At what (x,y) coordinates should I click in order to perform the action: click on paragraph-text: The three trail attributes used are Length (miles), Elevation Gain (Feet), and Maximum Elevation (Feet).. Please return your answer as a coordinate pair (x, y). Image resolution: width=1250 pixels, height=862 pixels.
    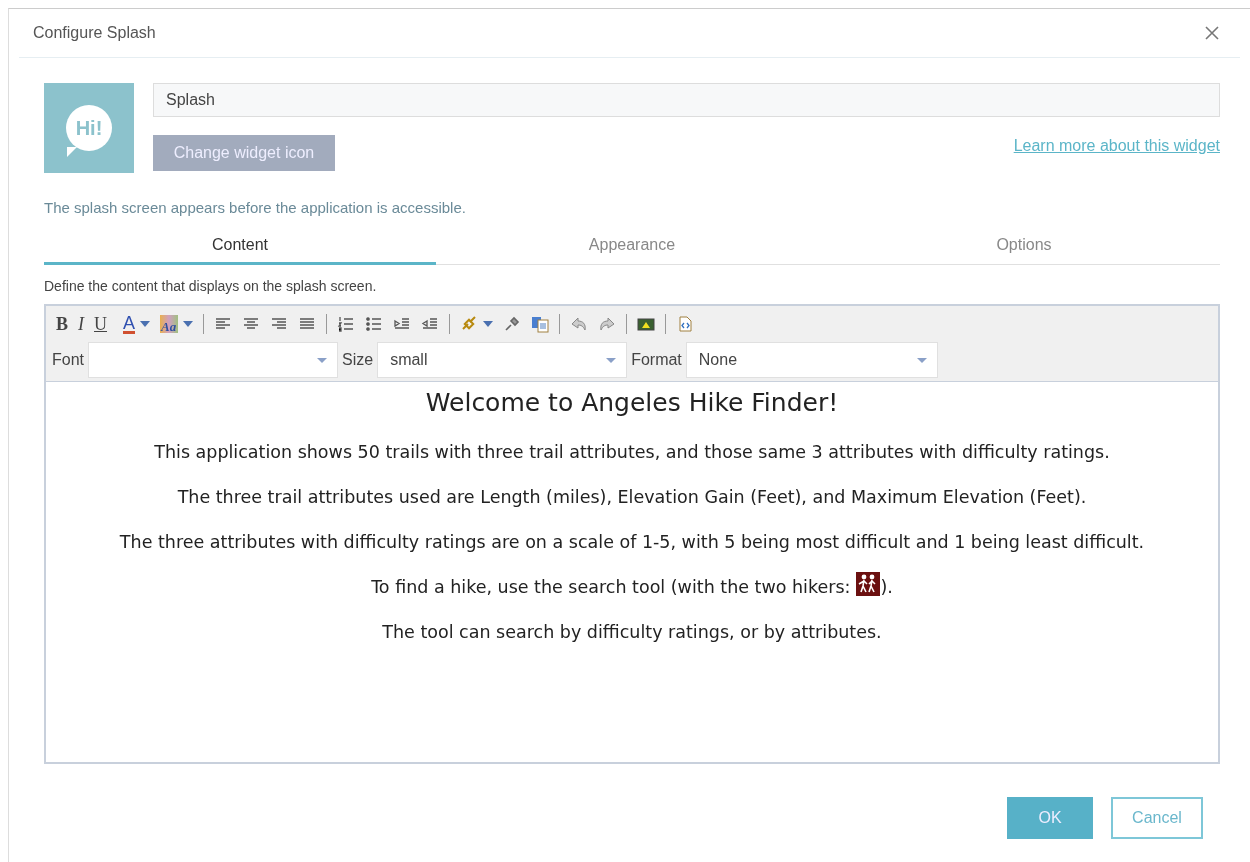
    Looking at the image, I should click on (632, 497).